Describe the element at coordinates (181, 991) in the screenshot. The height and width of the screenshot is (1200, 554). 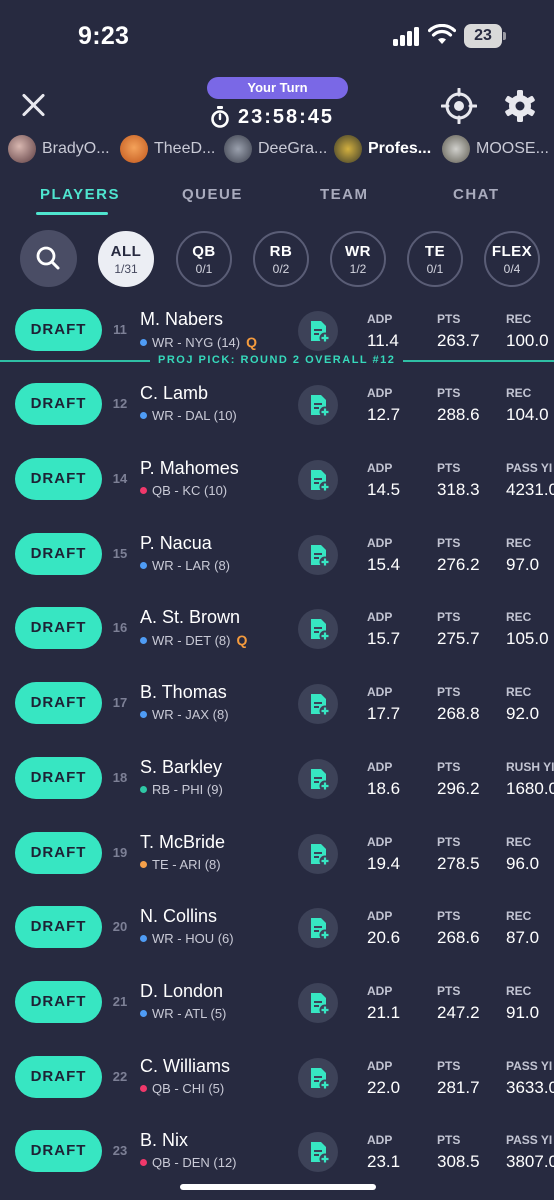
I see `player-name: D. London` at that location.